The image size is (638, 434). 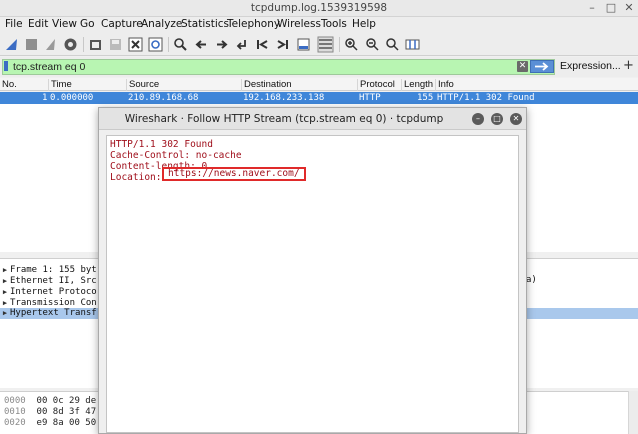 I want to click on column-protocol: Protocol, so click(x=379, y=85).